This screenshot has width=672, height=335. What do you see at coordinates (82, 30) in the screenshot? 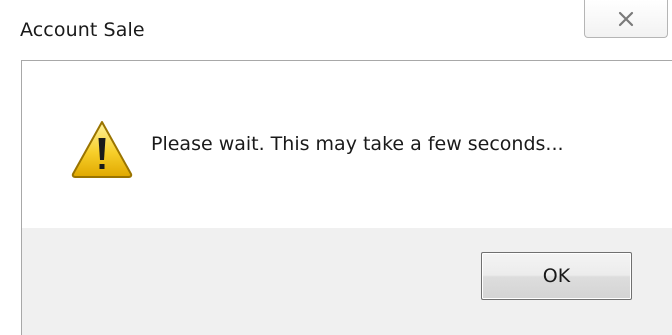
I see `dialog-title: Account Sale` at bounding box center [82, 30].